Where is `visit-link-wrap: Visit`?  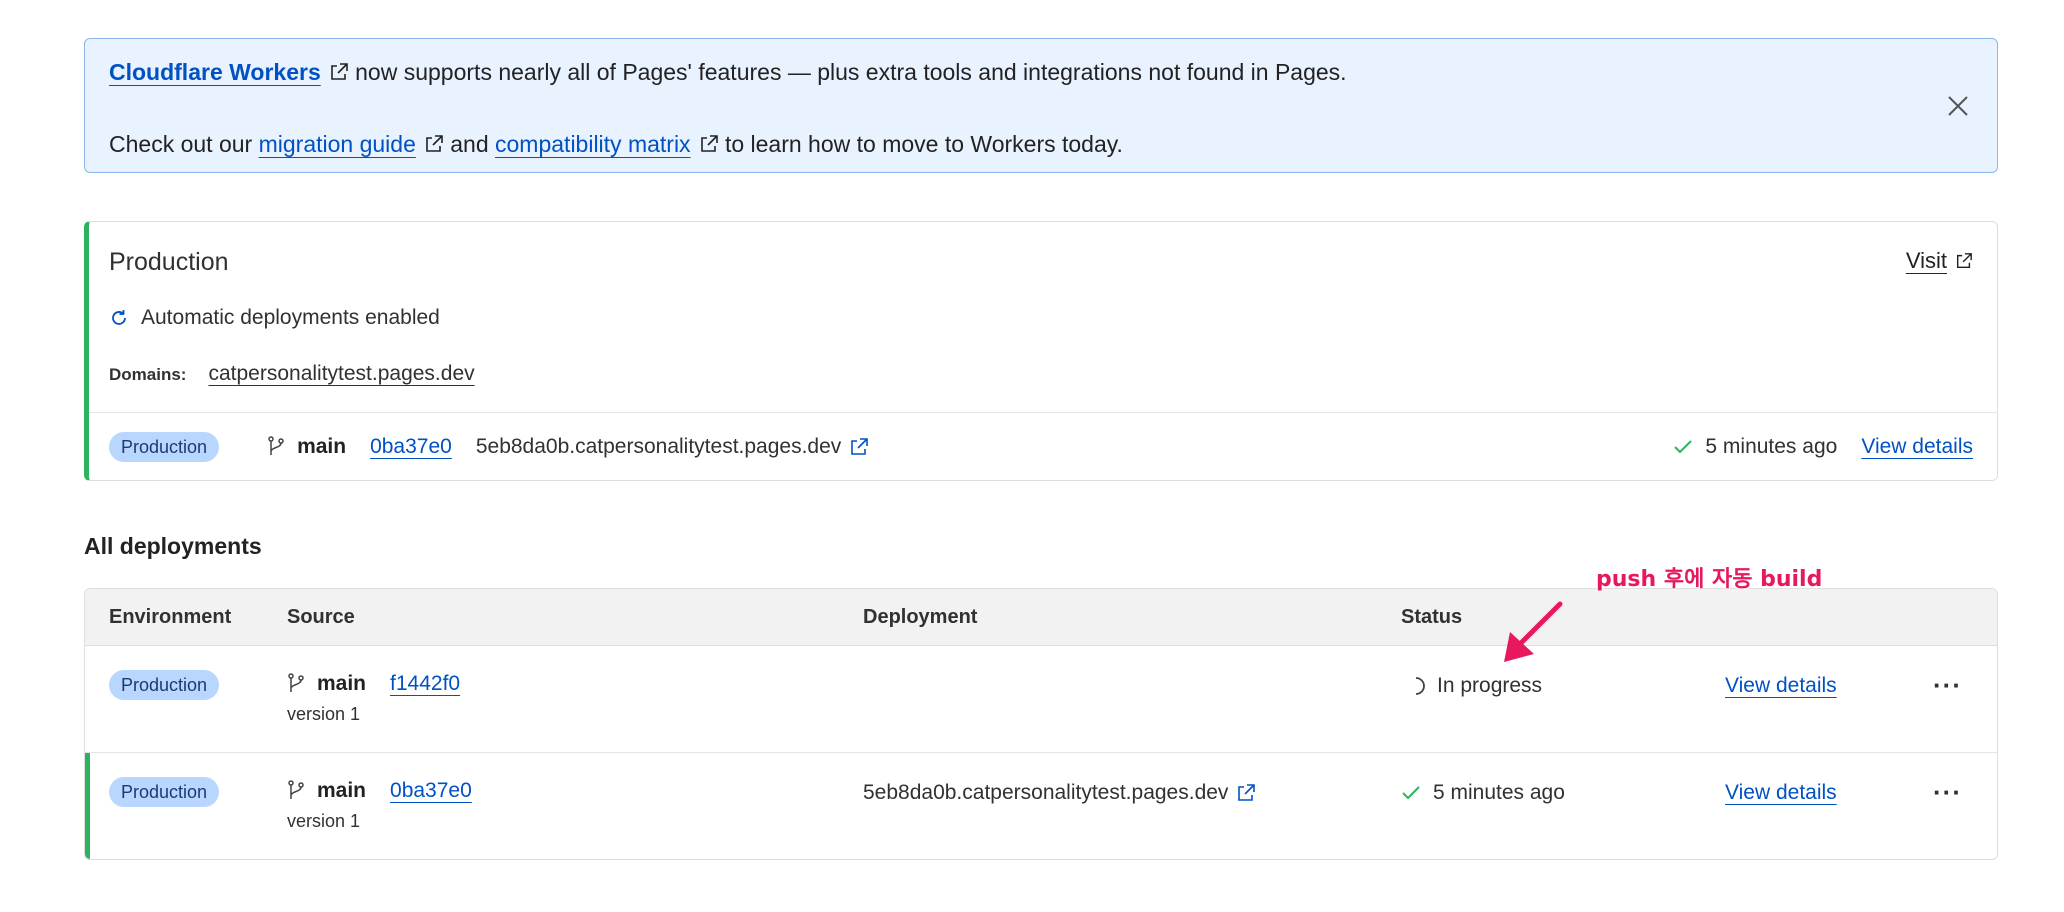
visit-link-wrap: Visit is located at coordinates (1939, 261).